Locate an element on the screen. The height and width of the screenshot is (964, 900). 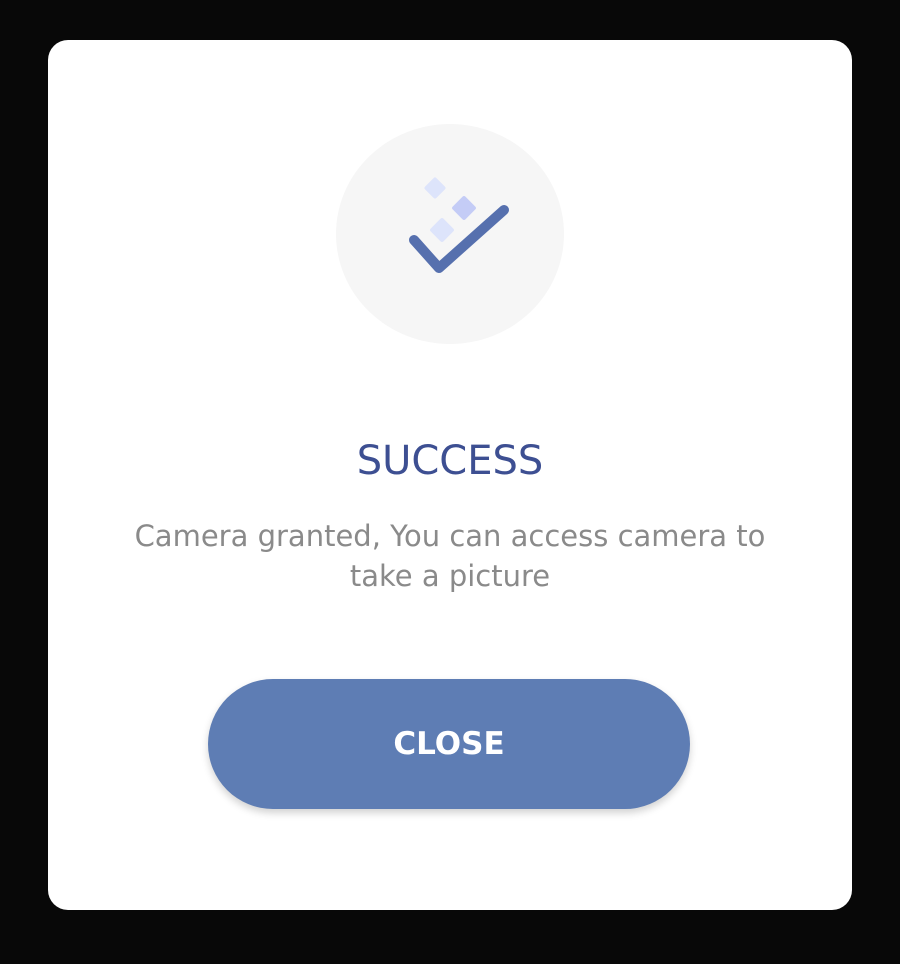
close-button: CLOSE is located at coordinates (449, 744).